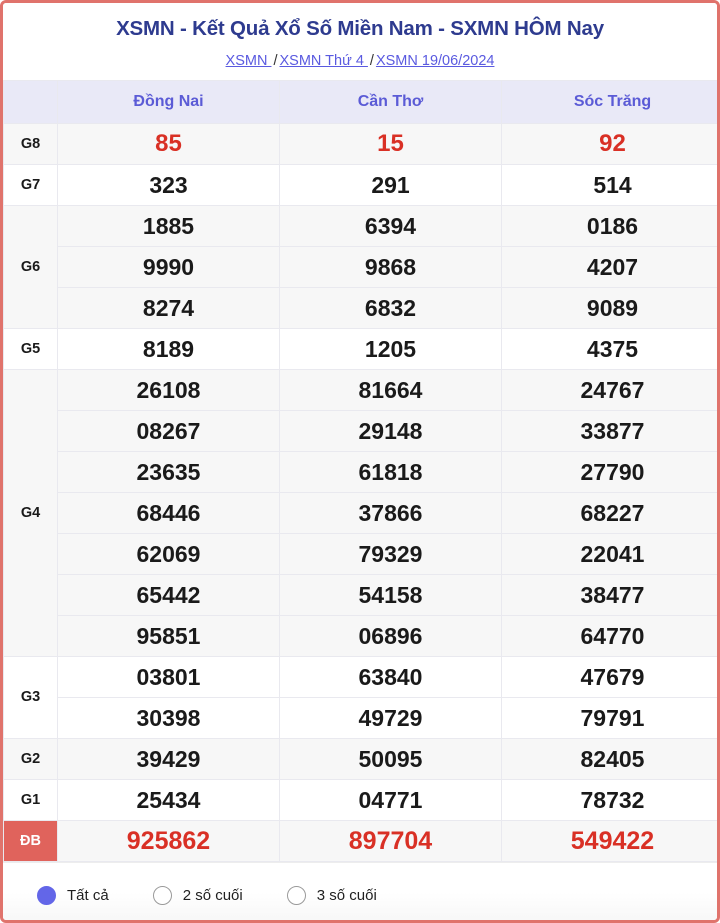  Describe the element at coordinates (609, 348) in the screenshot. I see `result-G5-Sóc Trăng: 4375` at that location.